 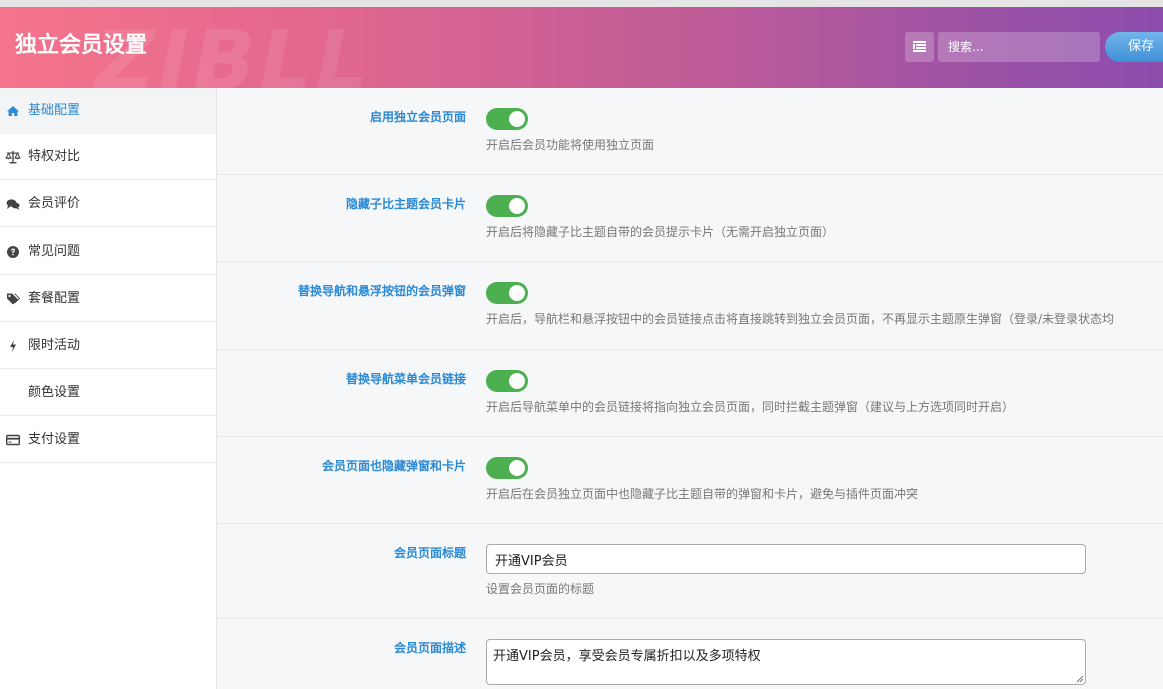 What do you see at coordinates (54, 345) in the screenshot?
I see `sidebar-item-label: 限时活动` at bounding box center [54, 345].